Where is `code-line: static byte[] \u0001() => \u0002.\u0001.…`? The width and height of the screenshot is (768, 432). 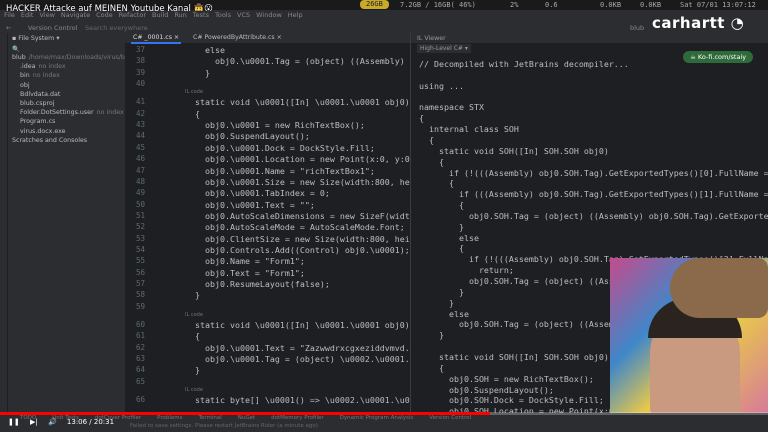 code-line: static byte[] \u0001() => \u0002.\u0001.… is located at coordinates (315, 400).